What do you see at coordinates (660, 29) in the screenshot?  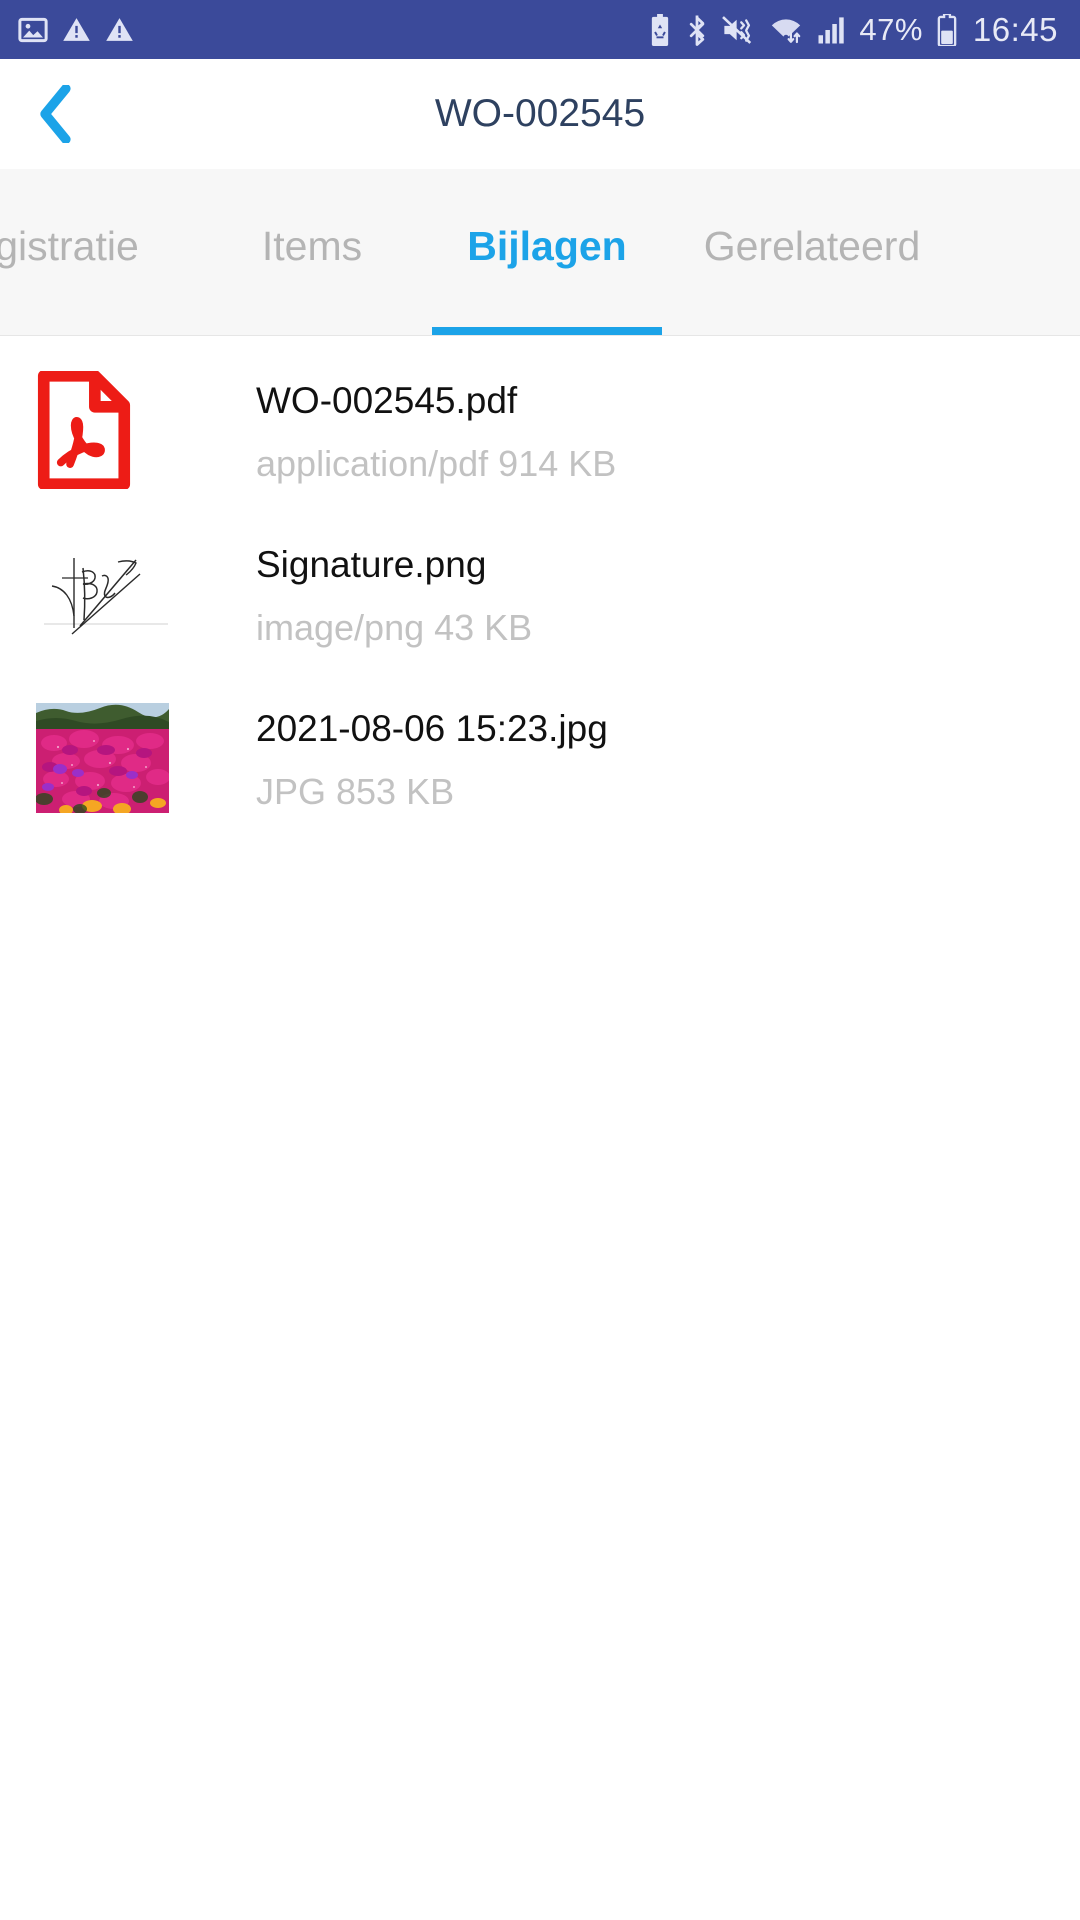 I see `power-saving-battery-icon` at bounding box center [660, 29].